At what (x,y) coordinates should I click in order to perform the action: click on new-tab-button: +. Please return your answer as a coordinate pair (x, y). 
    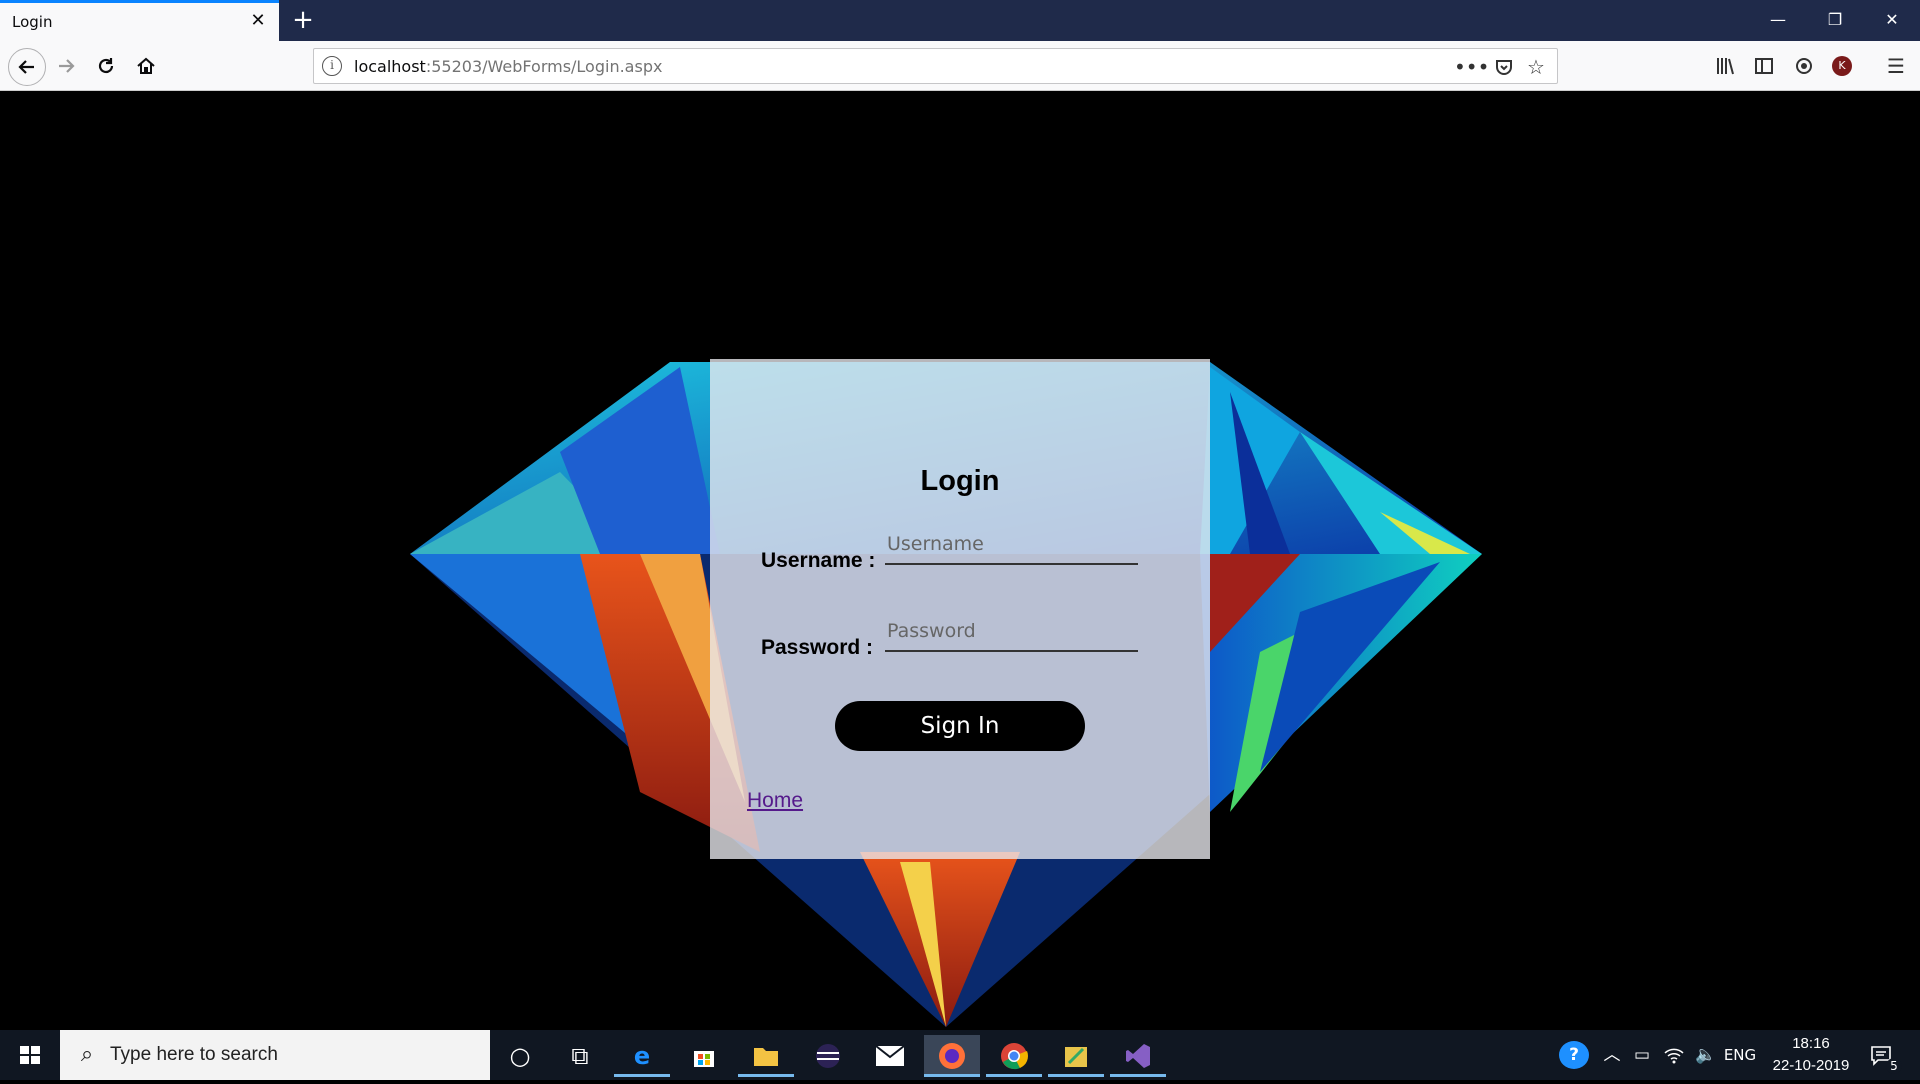
    Looking at the image, I should click on (303, 20).